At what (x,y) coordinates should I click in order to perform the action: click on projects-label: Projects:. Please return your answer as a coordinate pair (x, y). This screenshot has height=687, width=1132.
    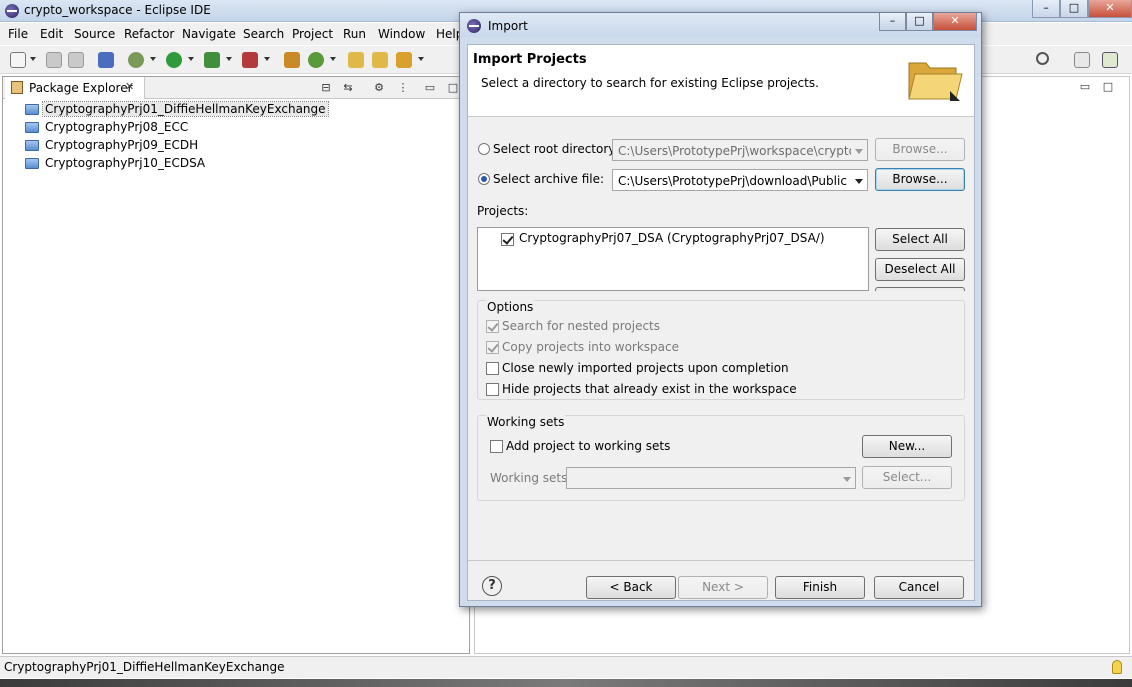
    Looking at the image, I should click on (503, 211).